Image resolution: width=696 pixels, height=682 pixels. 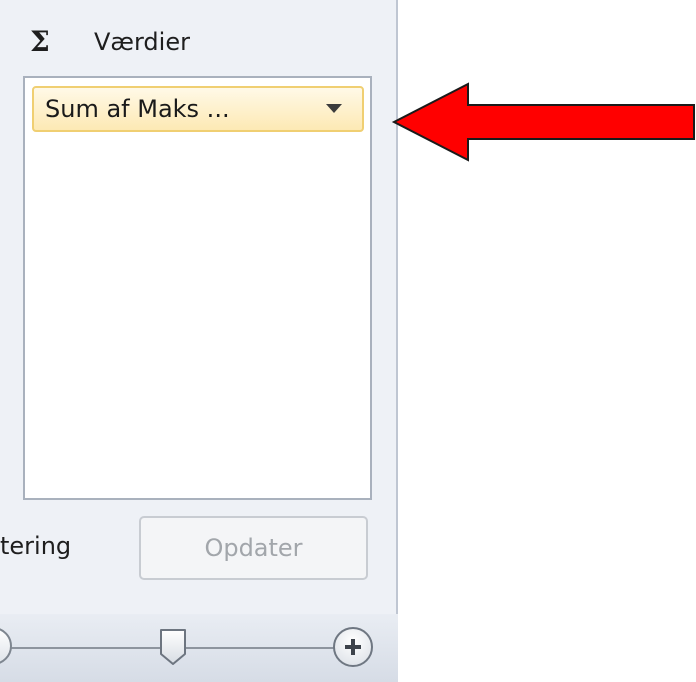 What do you see at coordinates (40, 41) in the screenshot?
I see `sigma-icon: Σ` at bounding box center [40, 41].